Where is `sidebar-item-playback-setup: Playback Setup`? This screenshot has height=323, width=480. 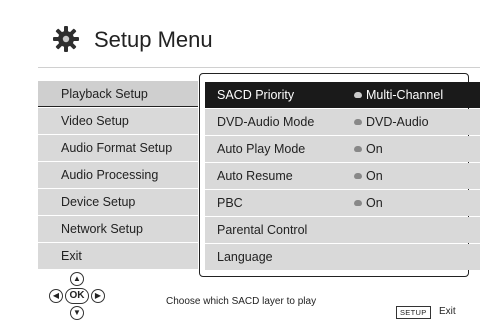 sidebar-item-playback-setup: Playback Setup is located at coordinates (118, 94).